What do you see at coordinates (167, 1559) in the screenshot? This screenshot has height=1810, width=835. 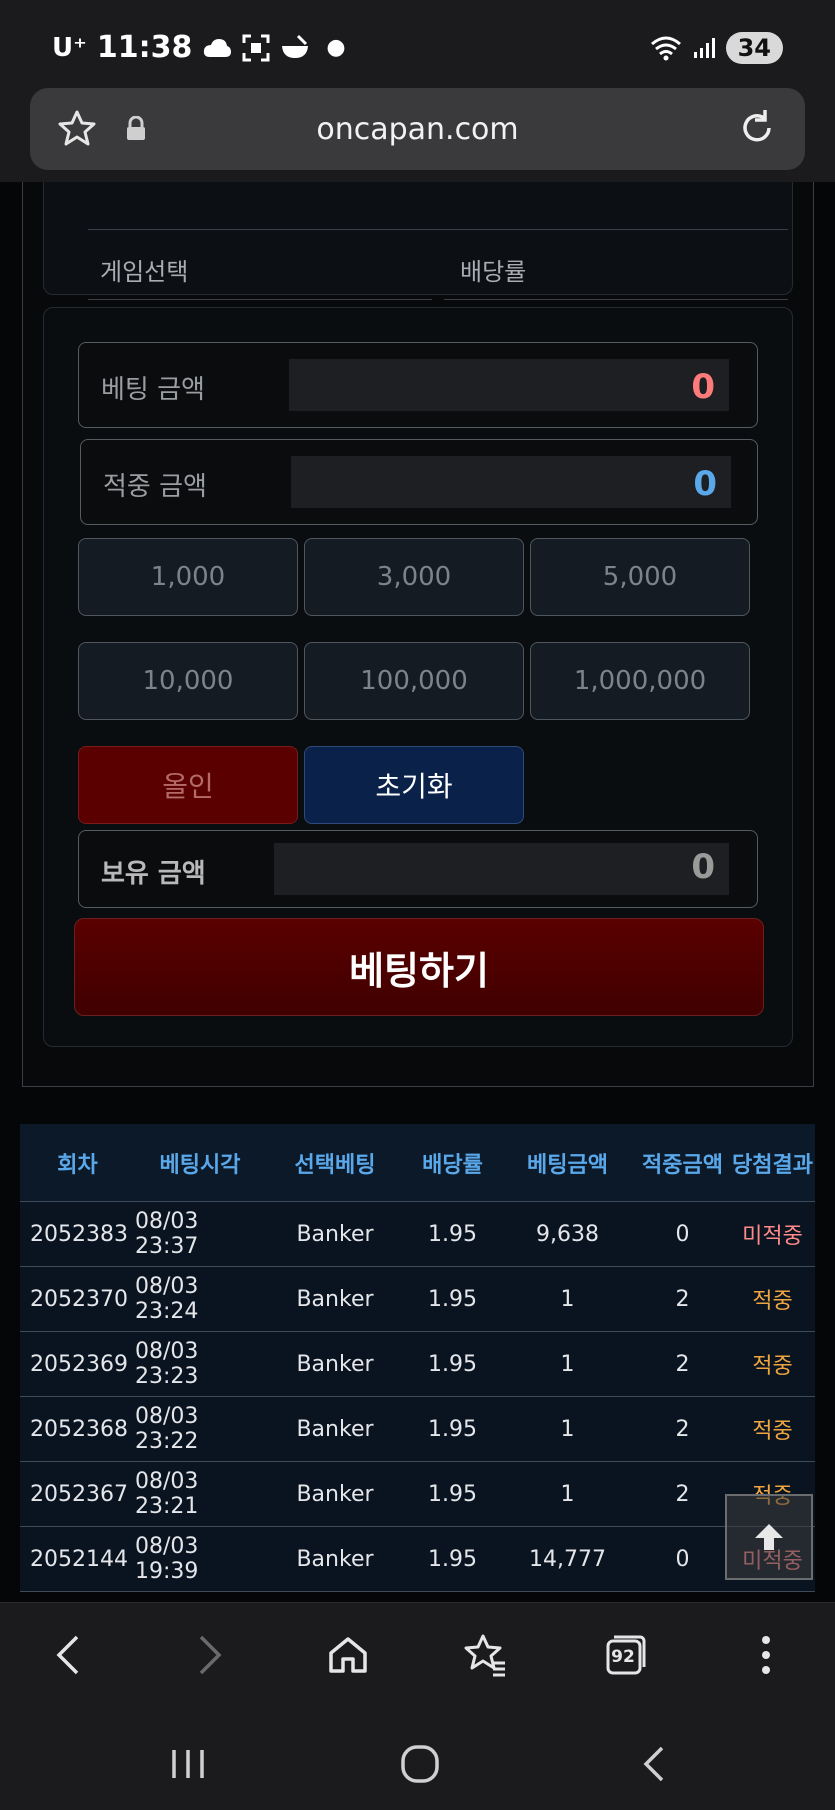 I see `table-cell: 08/03 19:39` at bounding box center [167, 1559].